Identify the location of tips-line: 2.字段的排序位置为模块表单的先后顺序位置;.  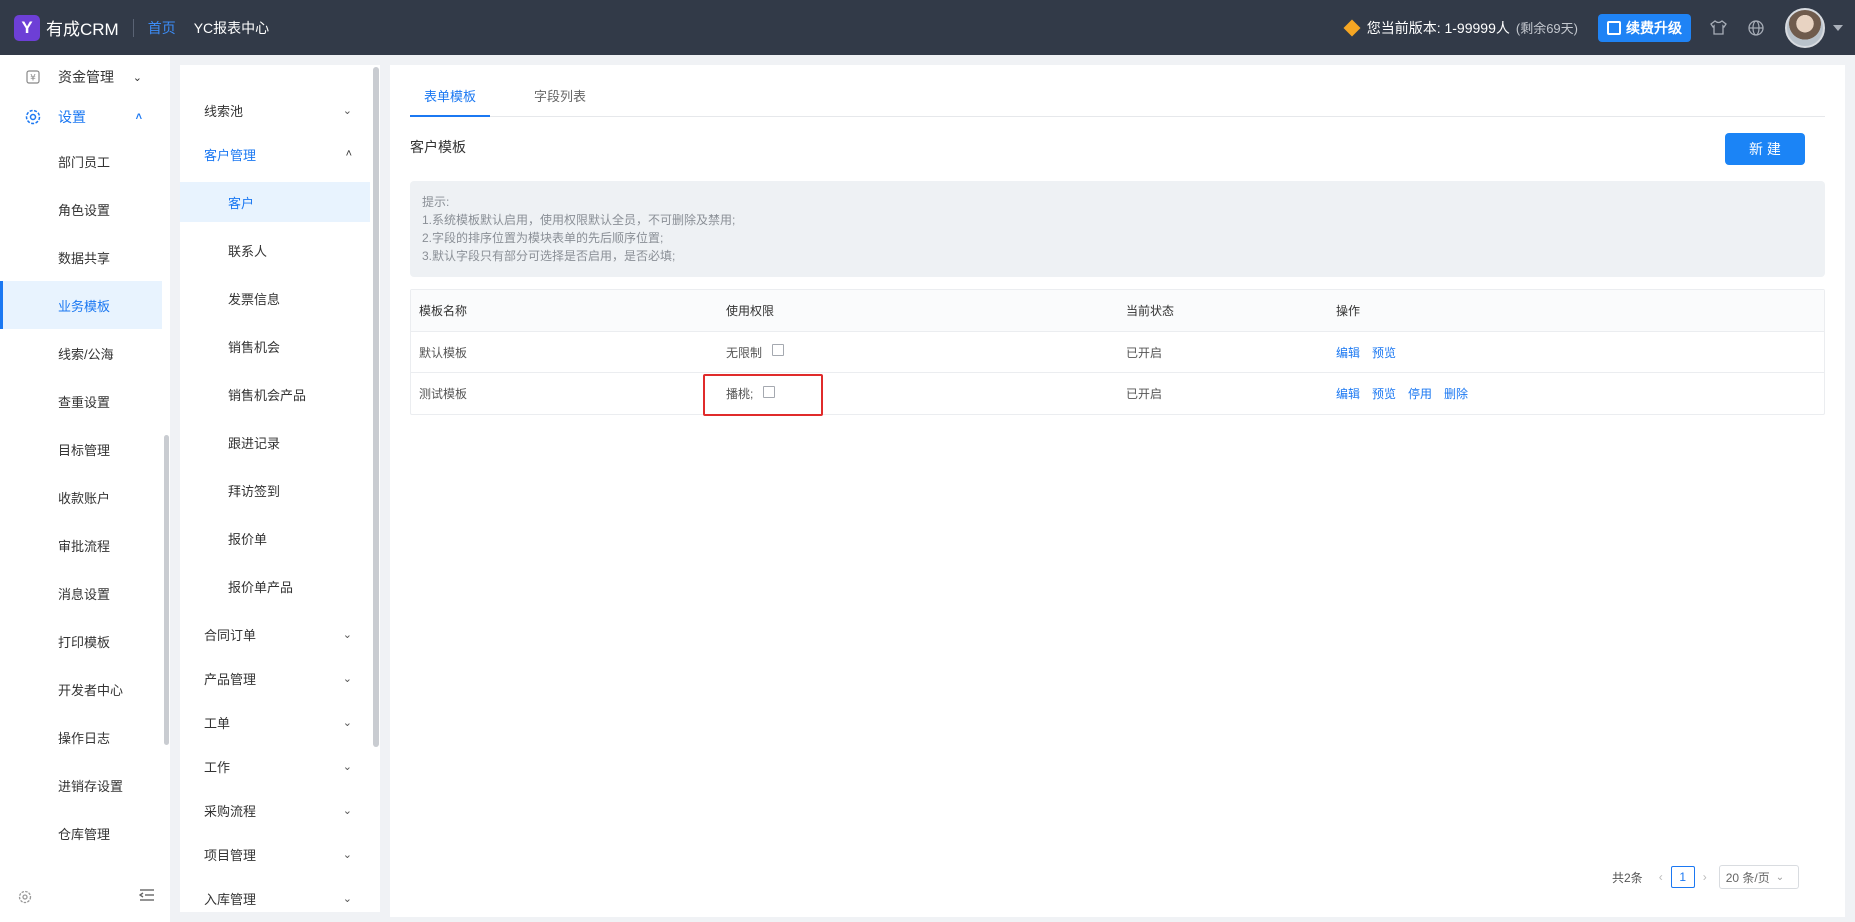
(543, 238).